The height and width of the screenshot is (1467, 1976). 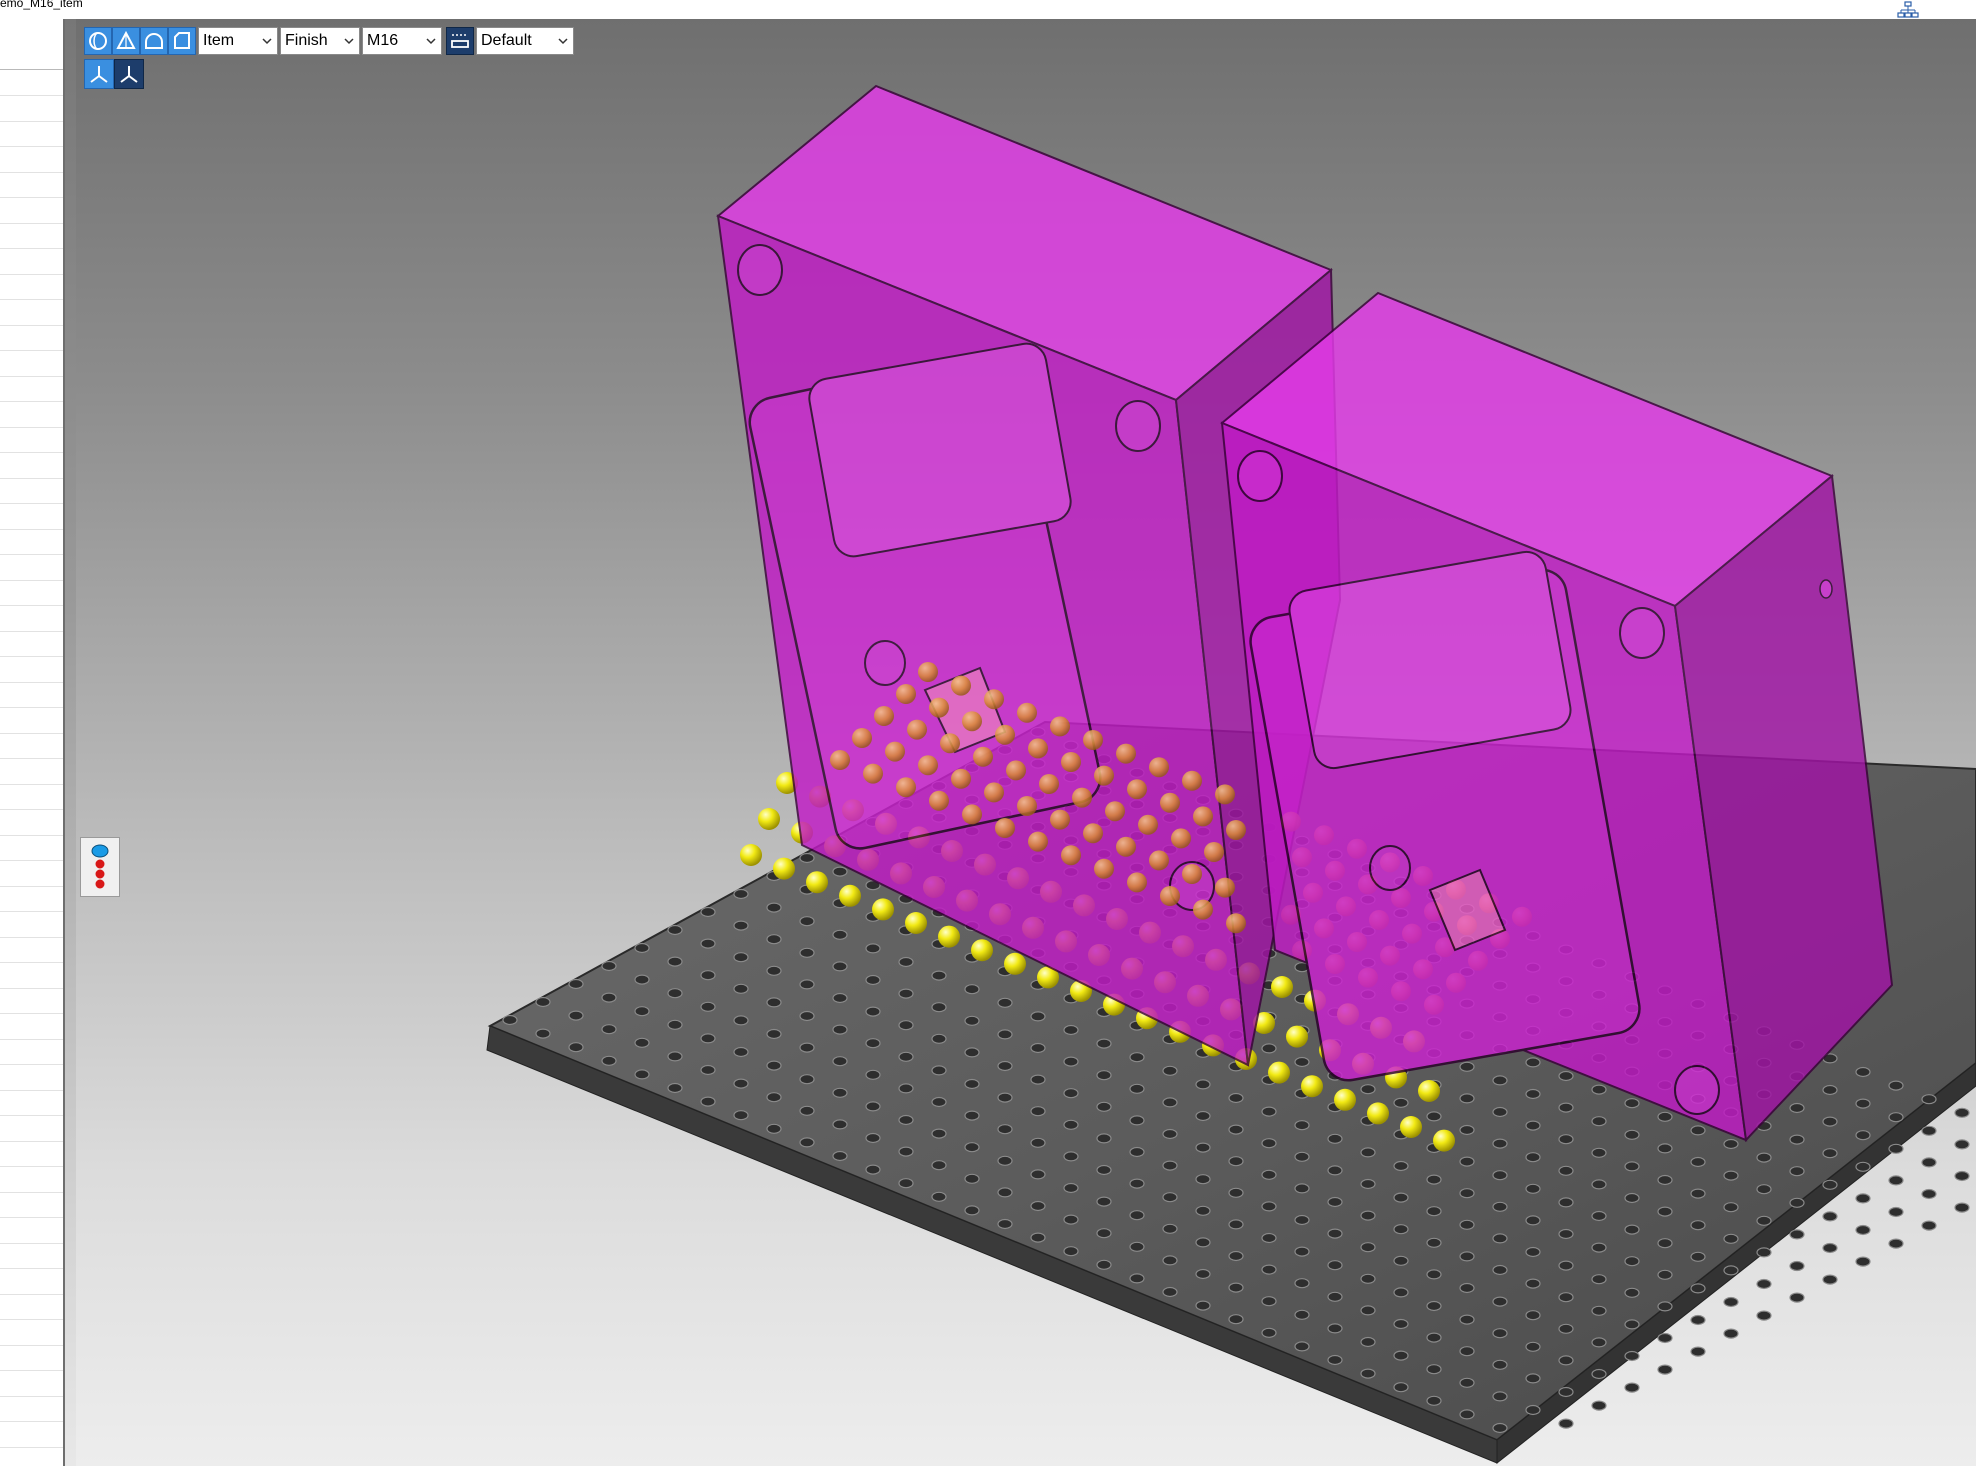 What do you see at coordinates (219, 40) in the screenshot?
I see `item-combo-value: Item` at bounding box center [219, 40].